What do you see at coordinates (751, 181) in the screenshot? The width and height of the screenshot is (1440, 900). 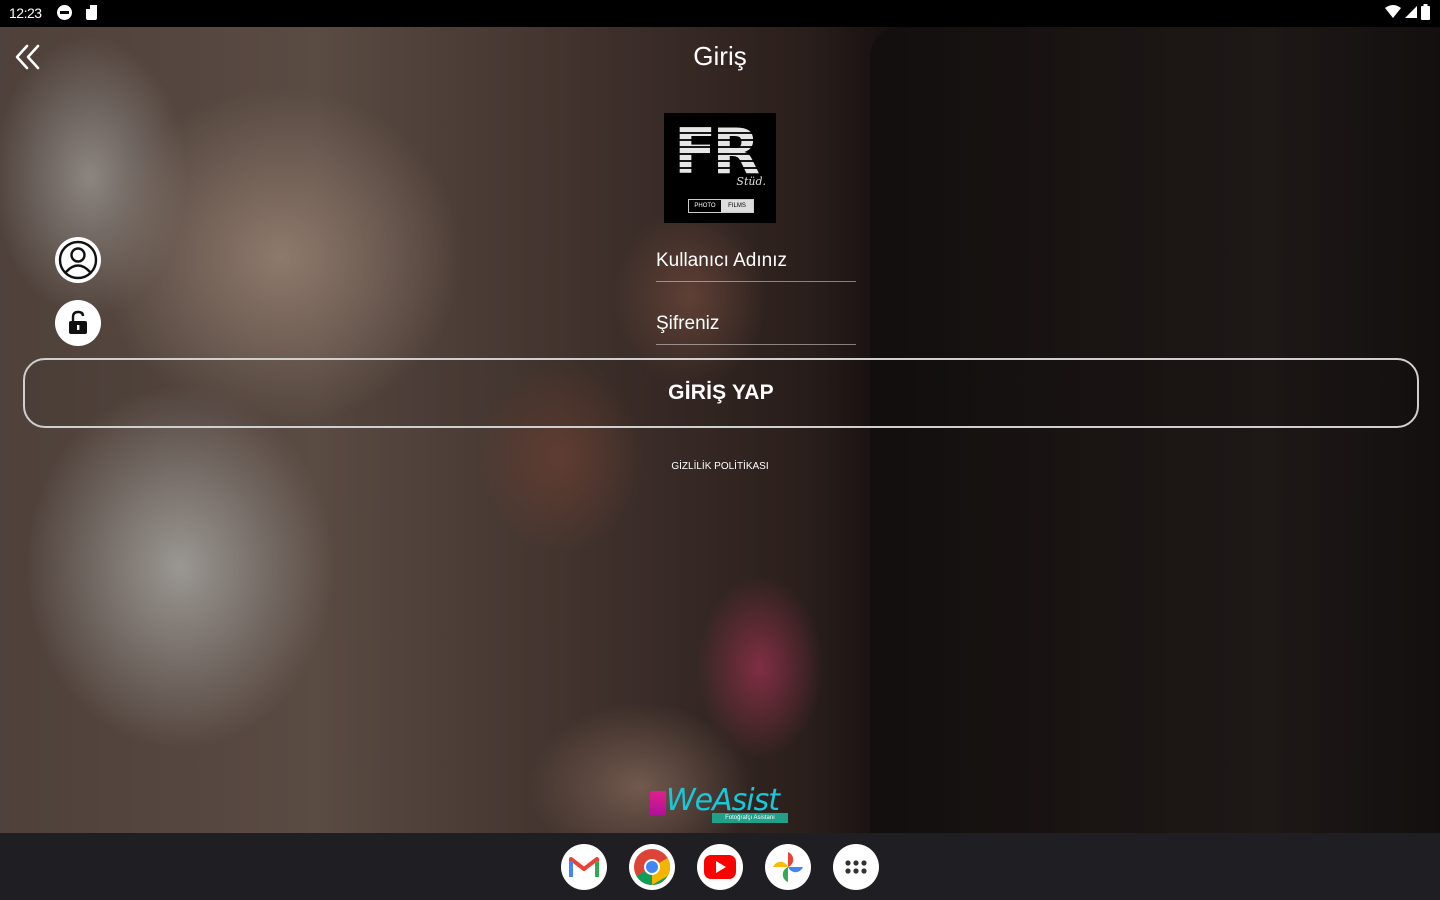 I see `logo-script: Stüd.` at bounding box center [751, 181].